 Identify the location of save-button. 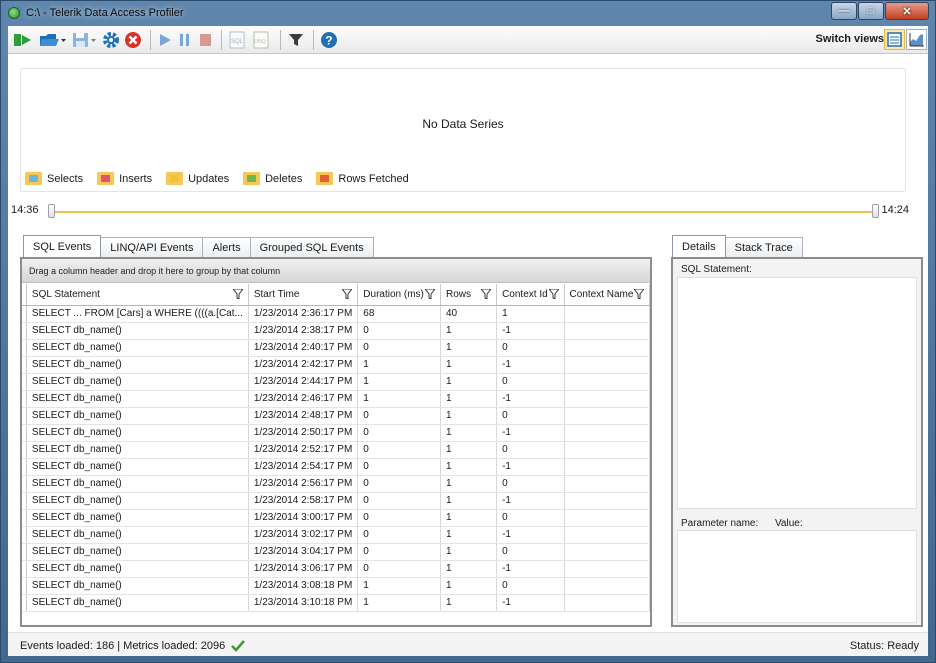
(85, 40).